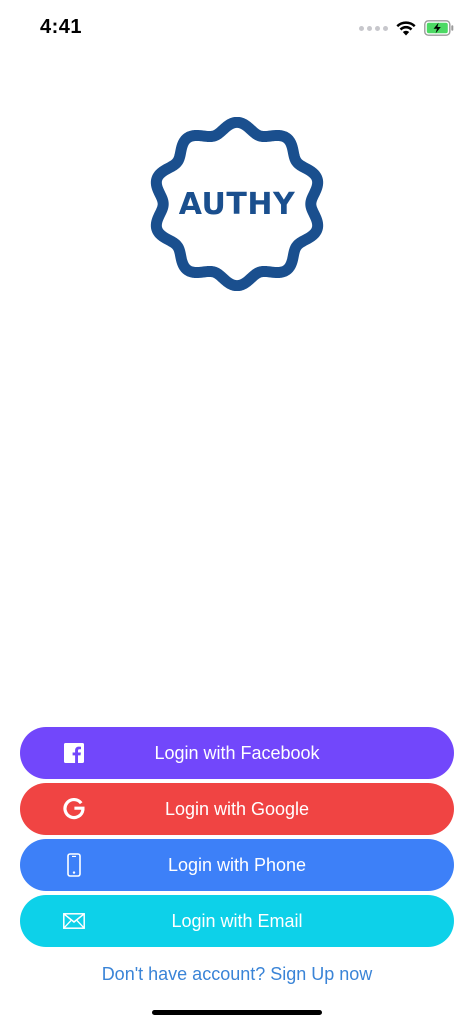 The height and width of the screenshot is (1025, 474). Describe the element at coordinates (237, 1012) in the screenshot. I see `home-indicator` at that location.